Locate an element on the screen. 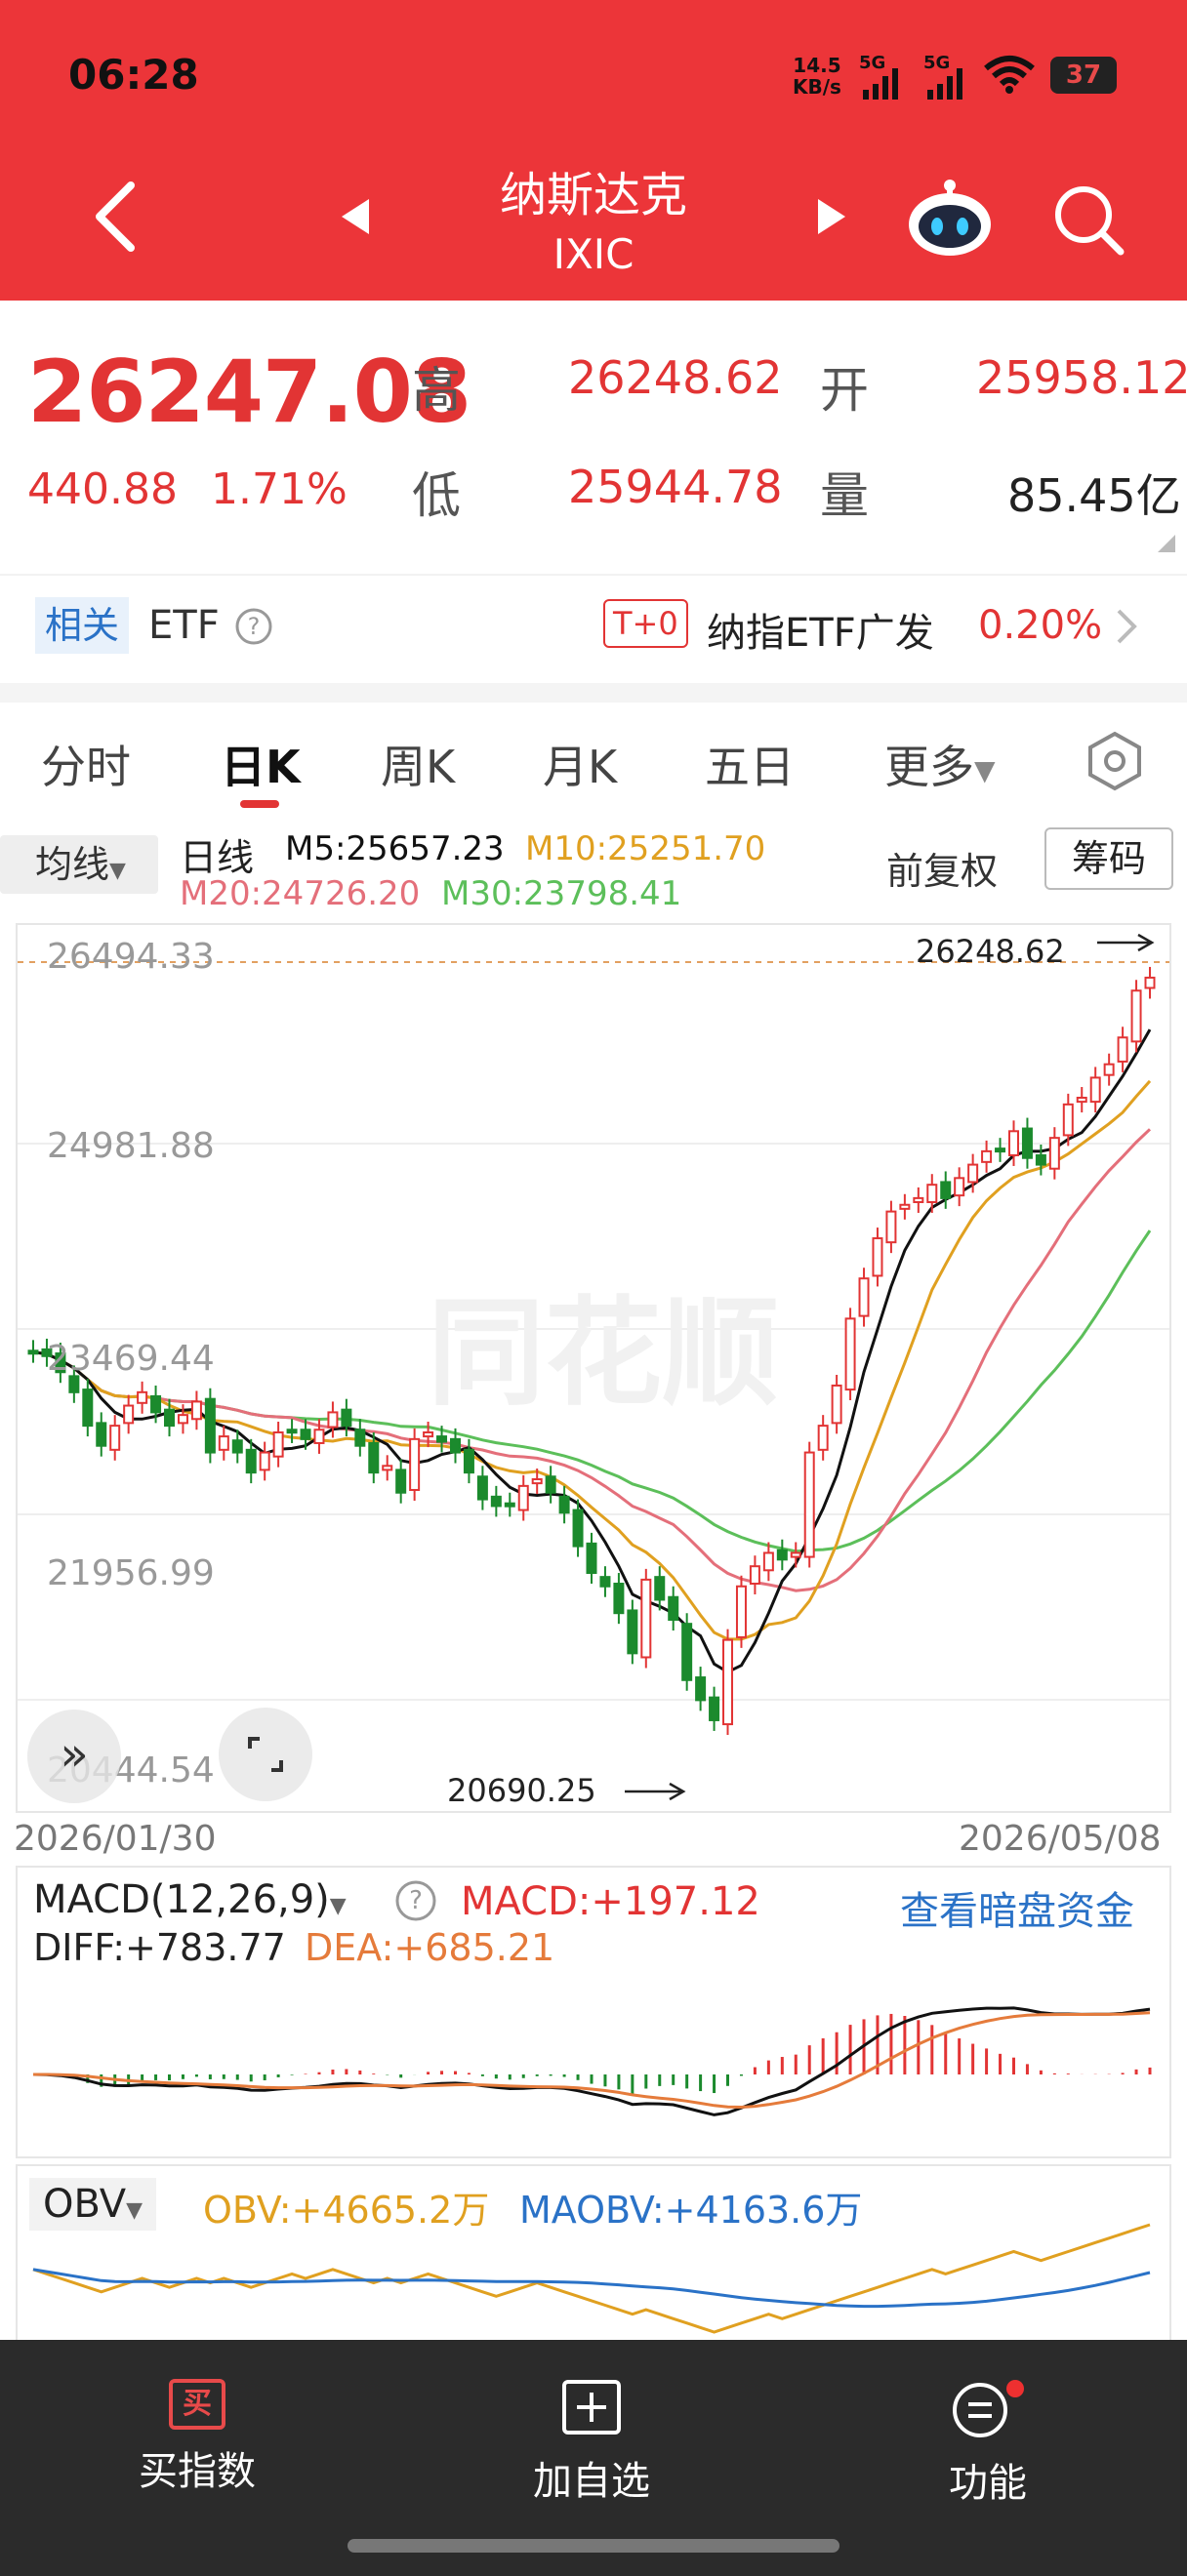  obv-panel: OBV▼ OBV:+4665.2万 MAOBV:+4163.6万 is located at coordinates (593, 2252).